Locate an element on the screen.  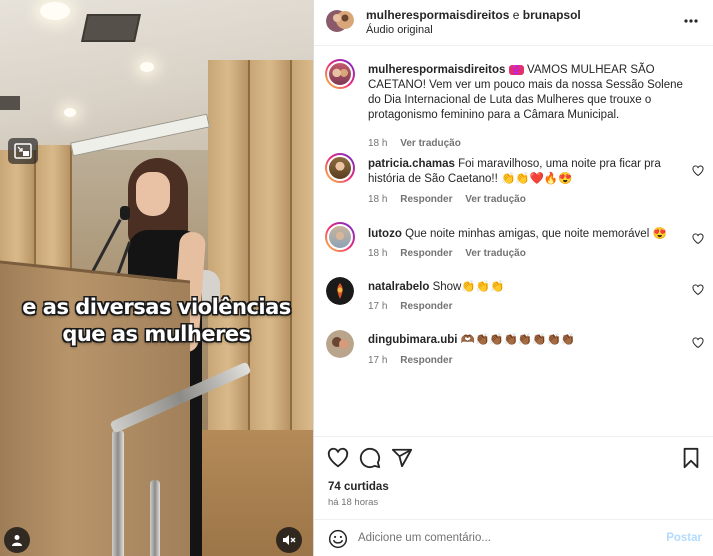
post-authors: mulherespormaisdireitos e brunapsol is located at coordinates (473, 15).